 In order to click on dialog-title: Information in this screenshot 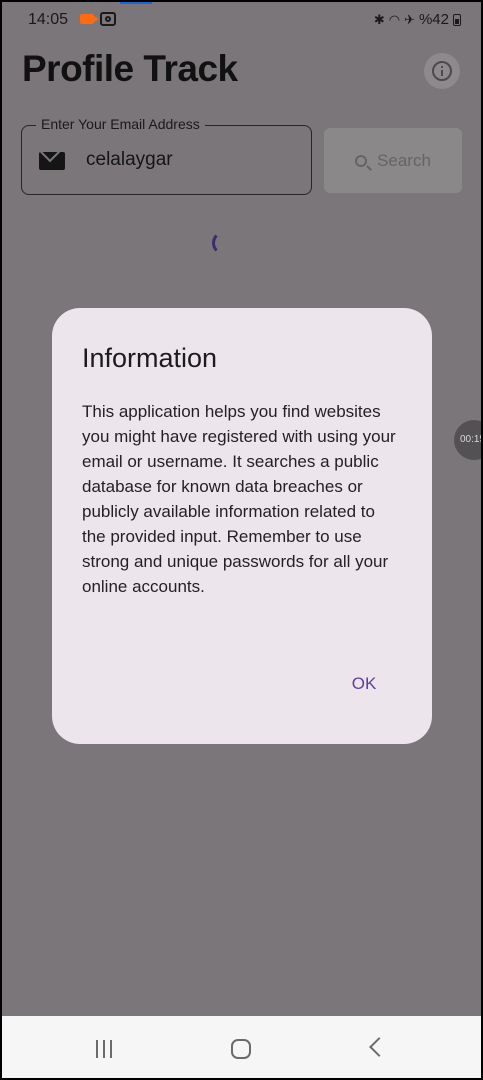, I will do `click(150, 358)`.